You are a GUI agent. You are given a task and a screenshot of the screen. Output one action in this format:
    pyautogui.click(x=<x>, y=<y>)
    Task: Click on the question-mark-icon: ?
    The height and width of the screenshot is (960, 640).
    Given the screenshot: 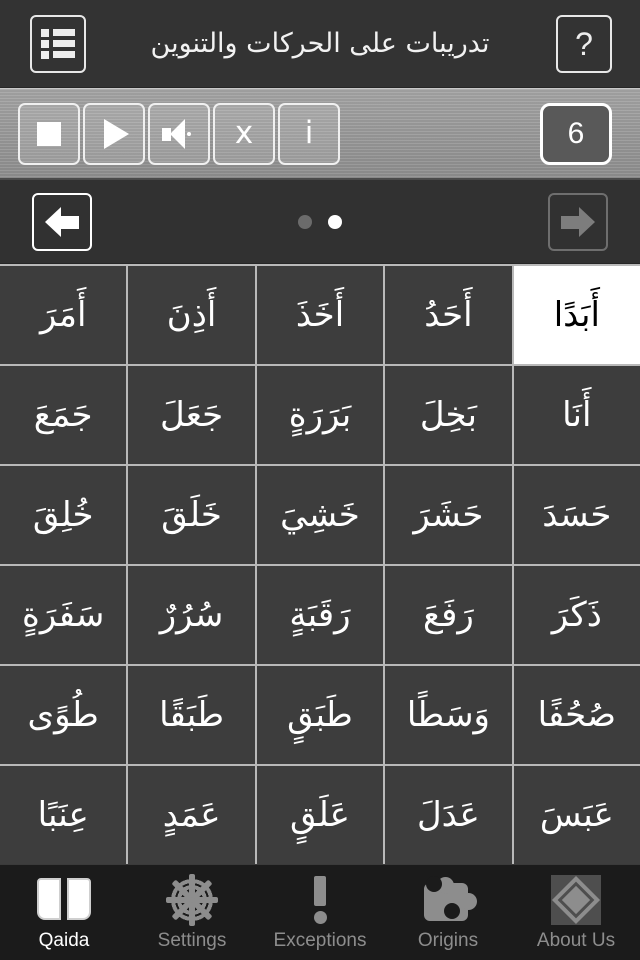 What is the action you would take?
    pyautogui.click(x=584, y=43)
    